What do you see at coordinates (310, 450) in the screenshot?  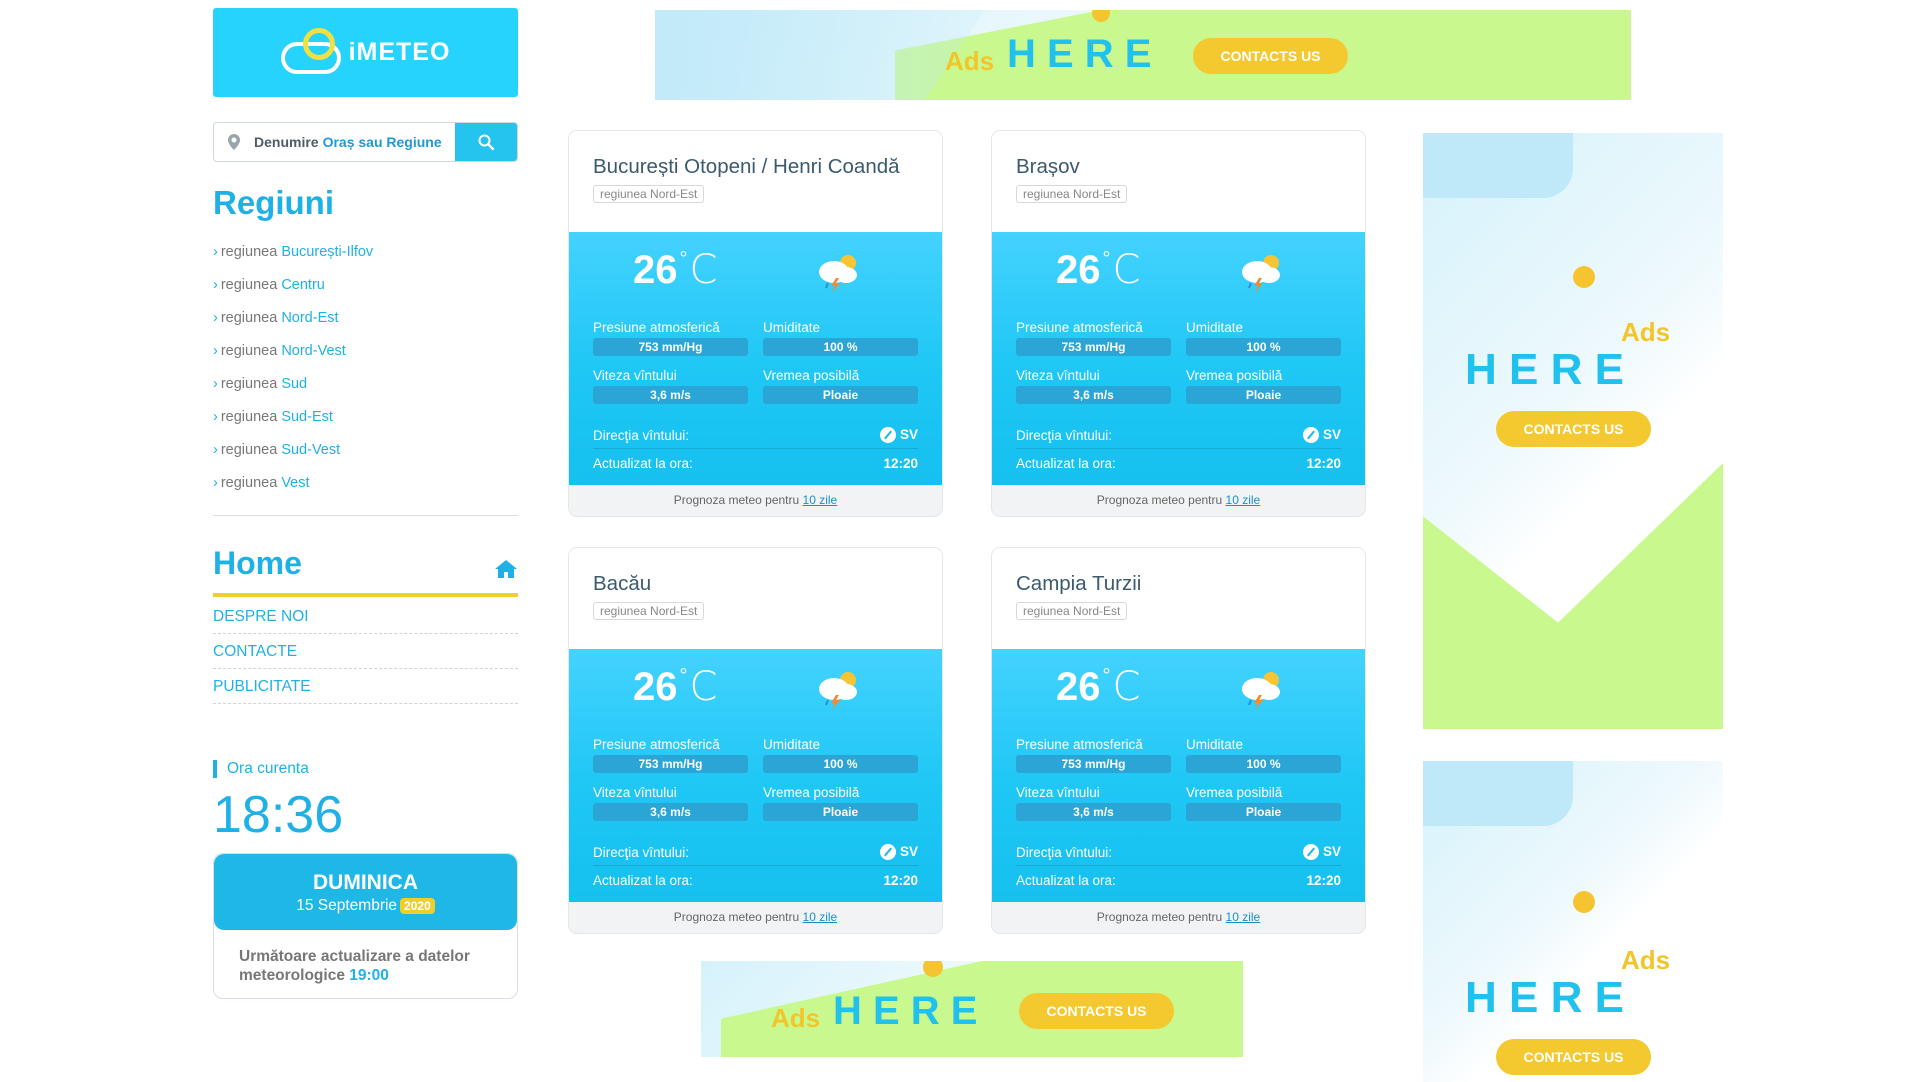 I see `region-name: Sud-Vest` at bounding box center [310, 450].